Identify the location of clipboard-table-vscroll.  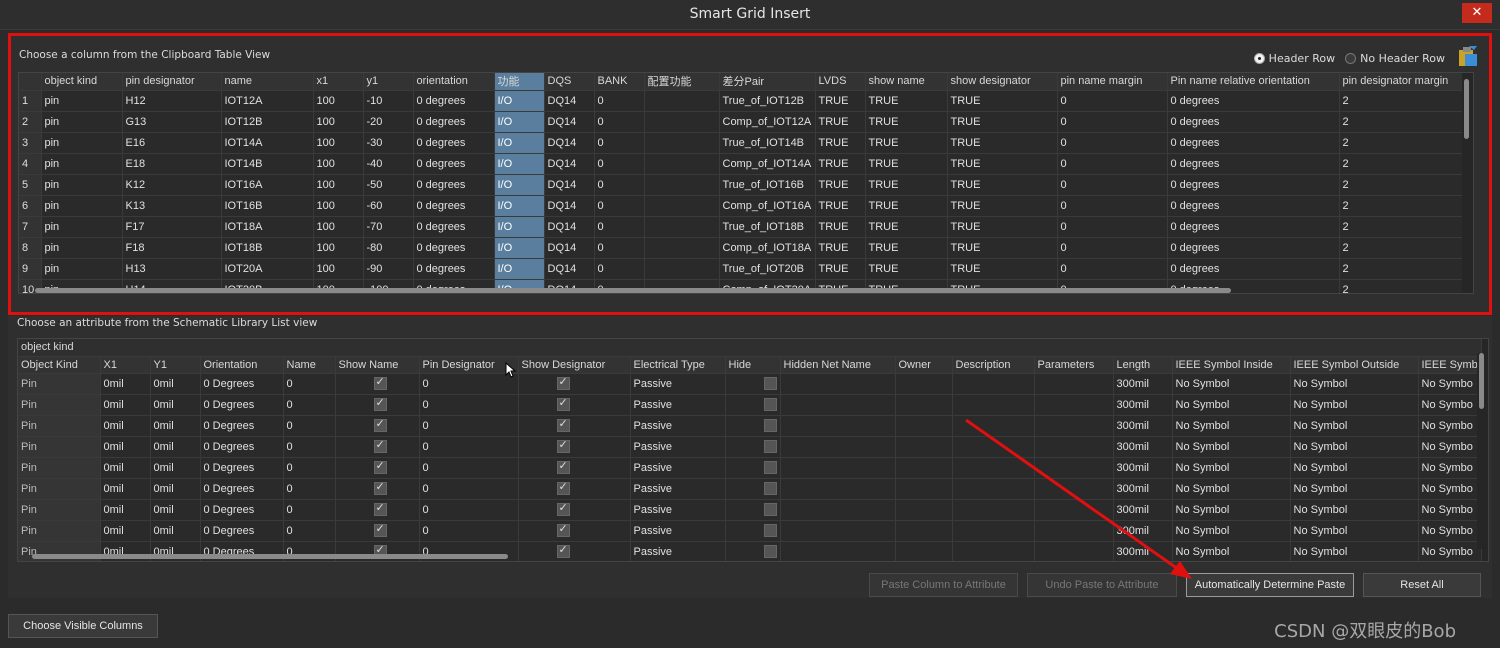
(1466, 183).